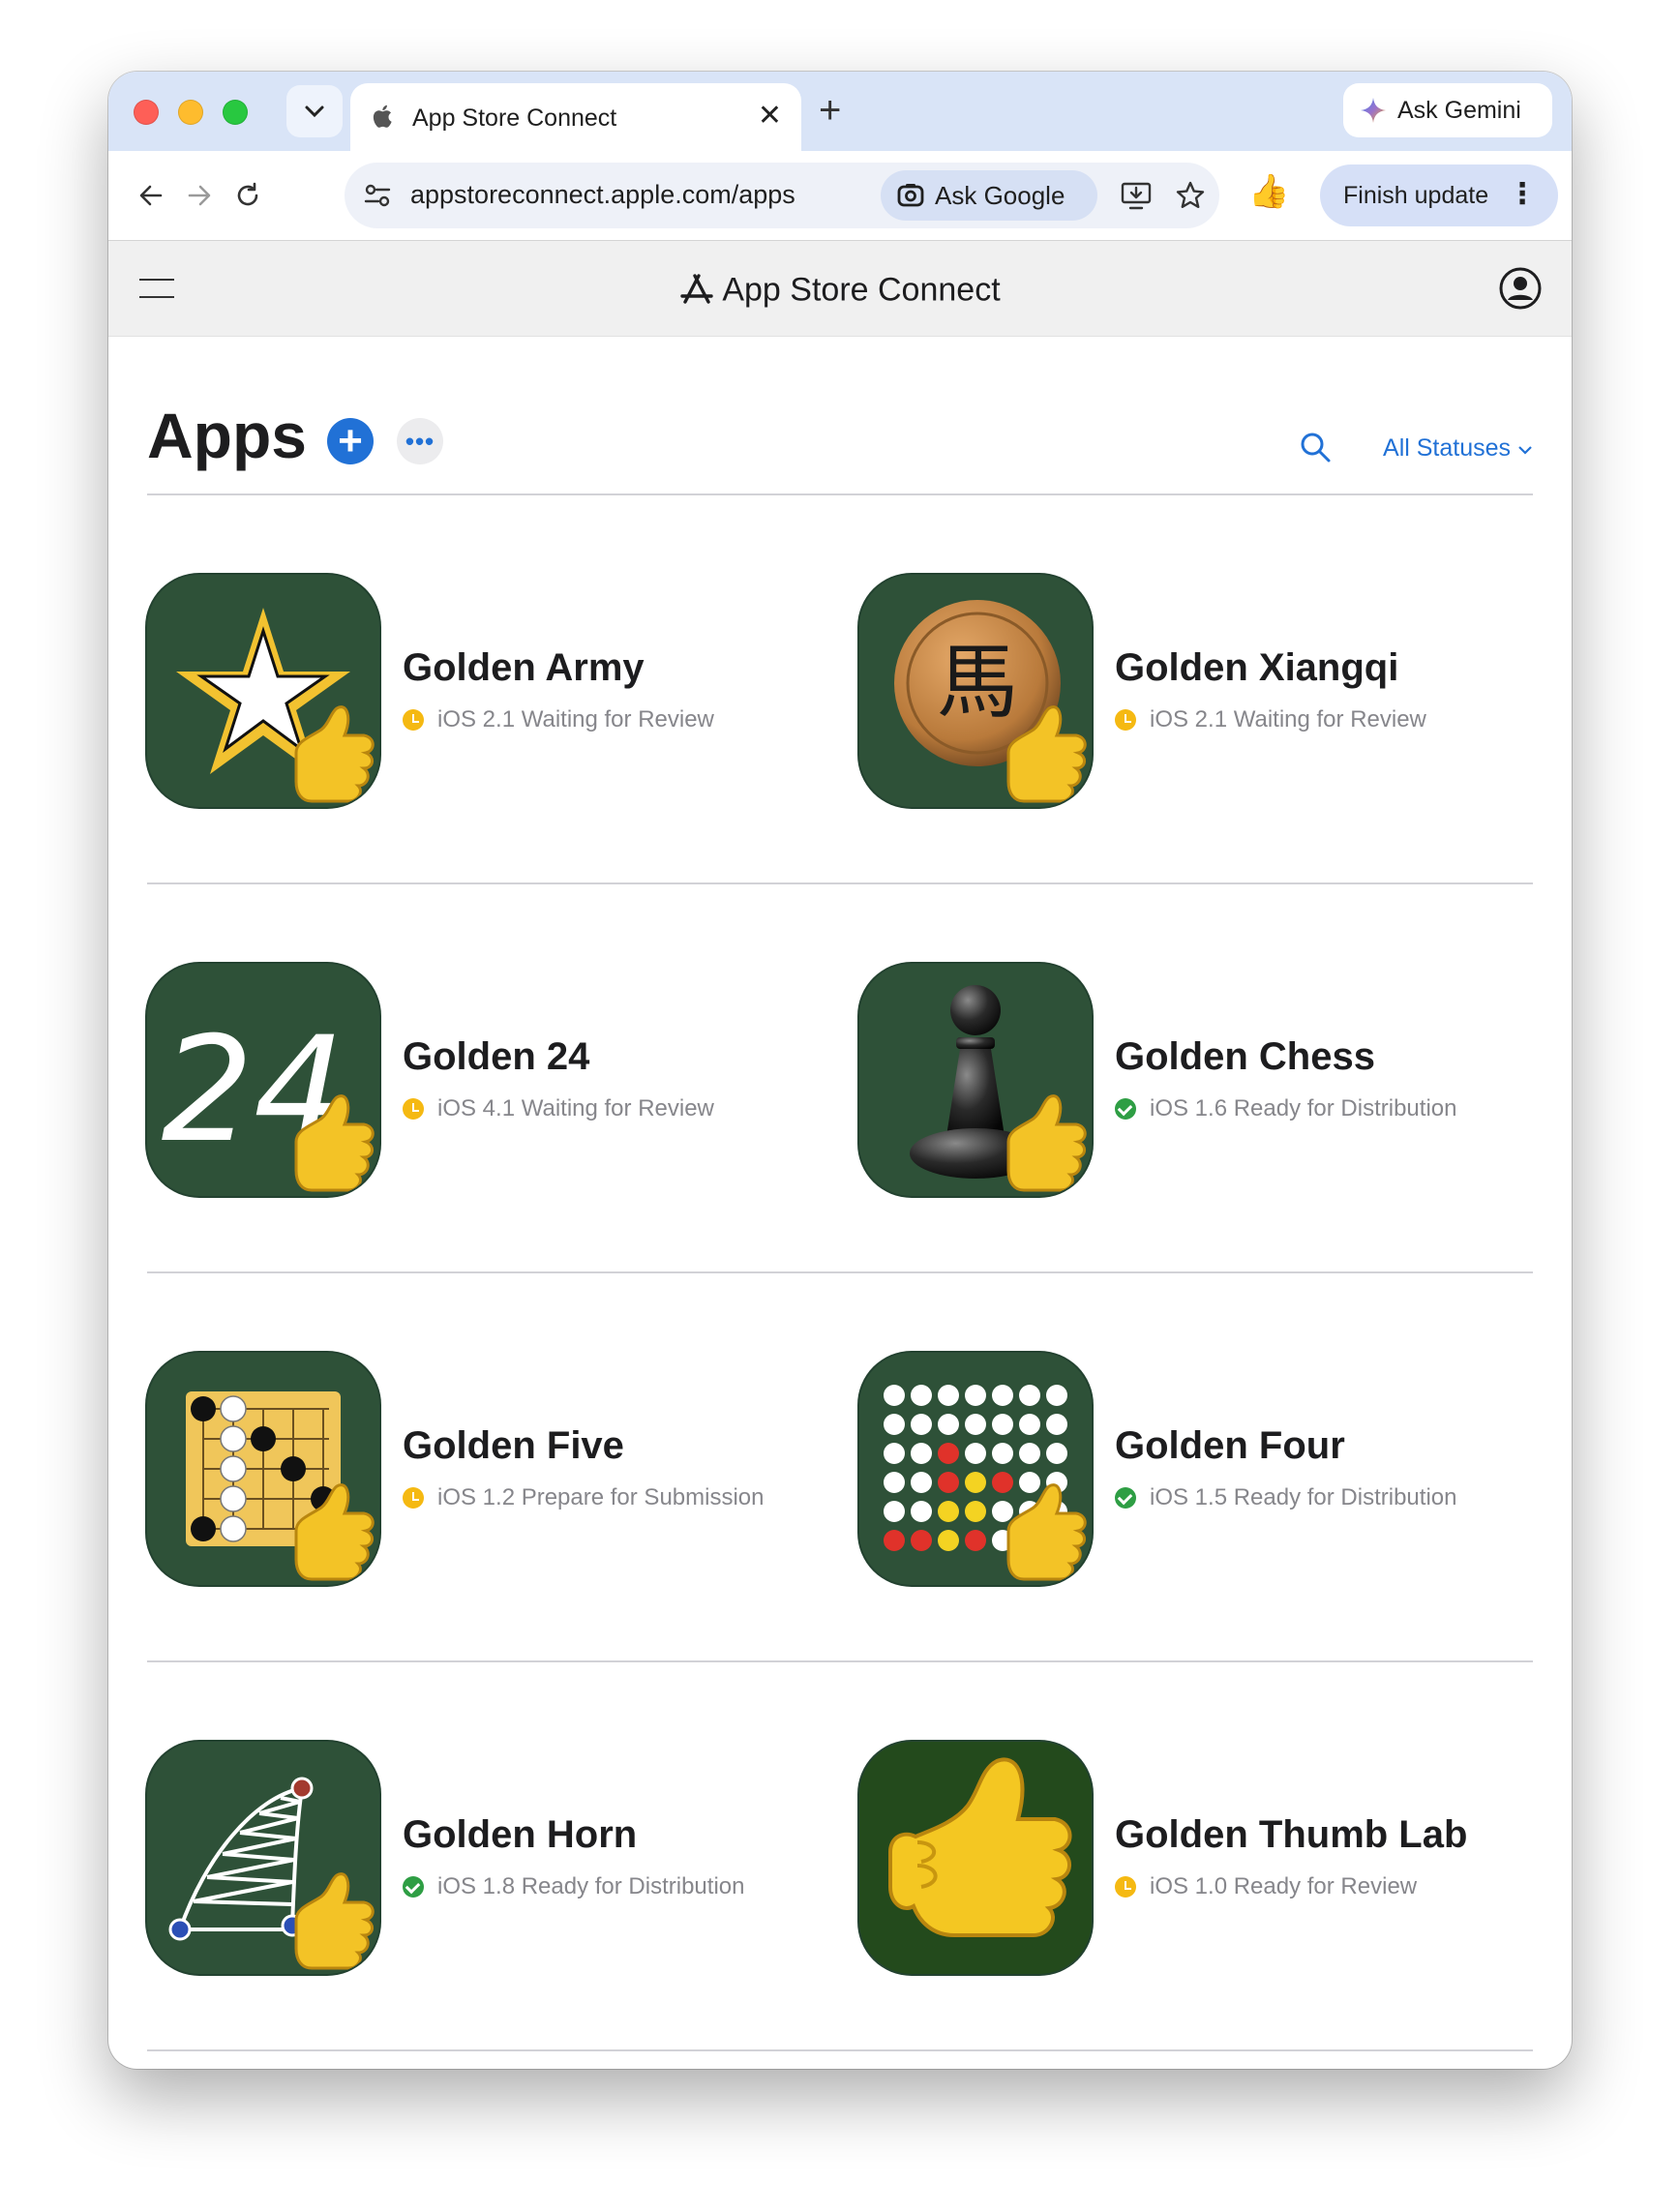 The image size is (1680, 2212). What do you see at coordinates (1257, 668) in the screenshot?
I see `app-name: Golden Xiangqi` at bounding box center [1257, 668].